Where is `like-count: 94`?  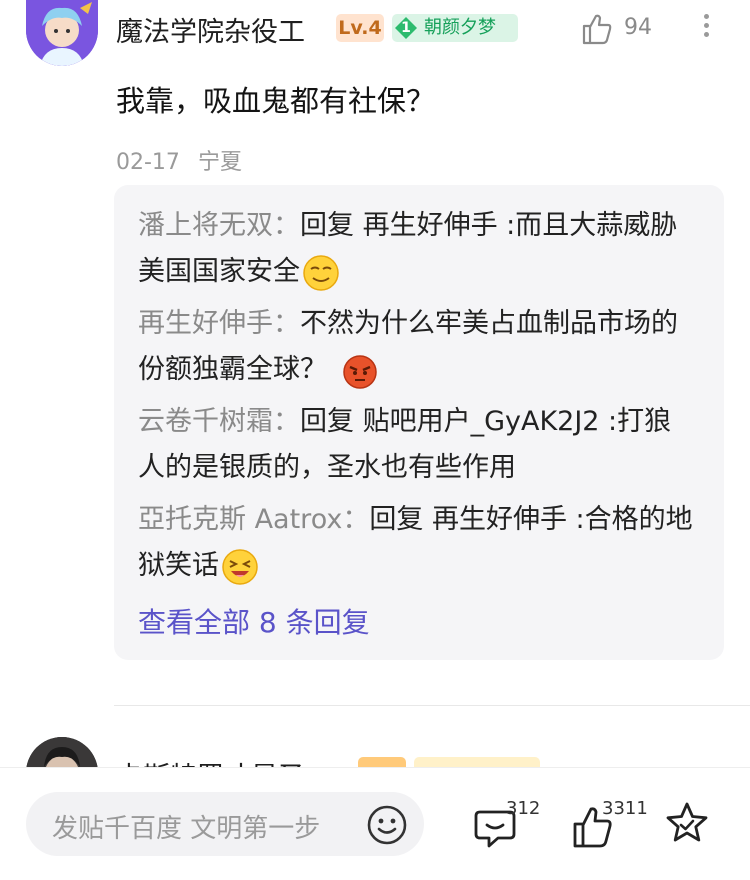 like-count: 94 is located at coordinates (638, 27).